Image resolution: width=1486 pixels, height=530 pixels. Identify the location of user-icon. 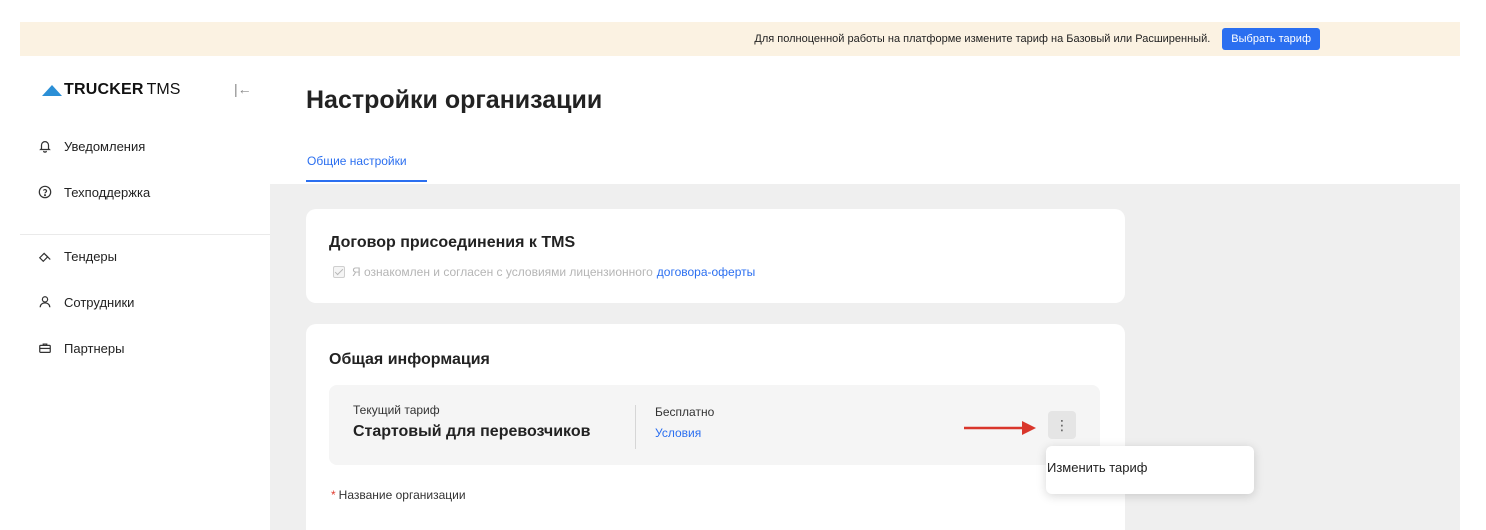
(45, 302).